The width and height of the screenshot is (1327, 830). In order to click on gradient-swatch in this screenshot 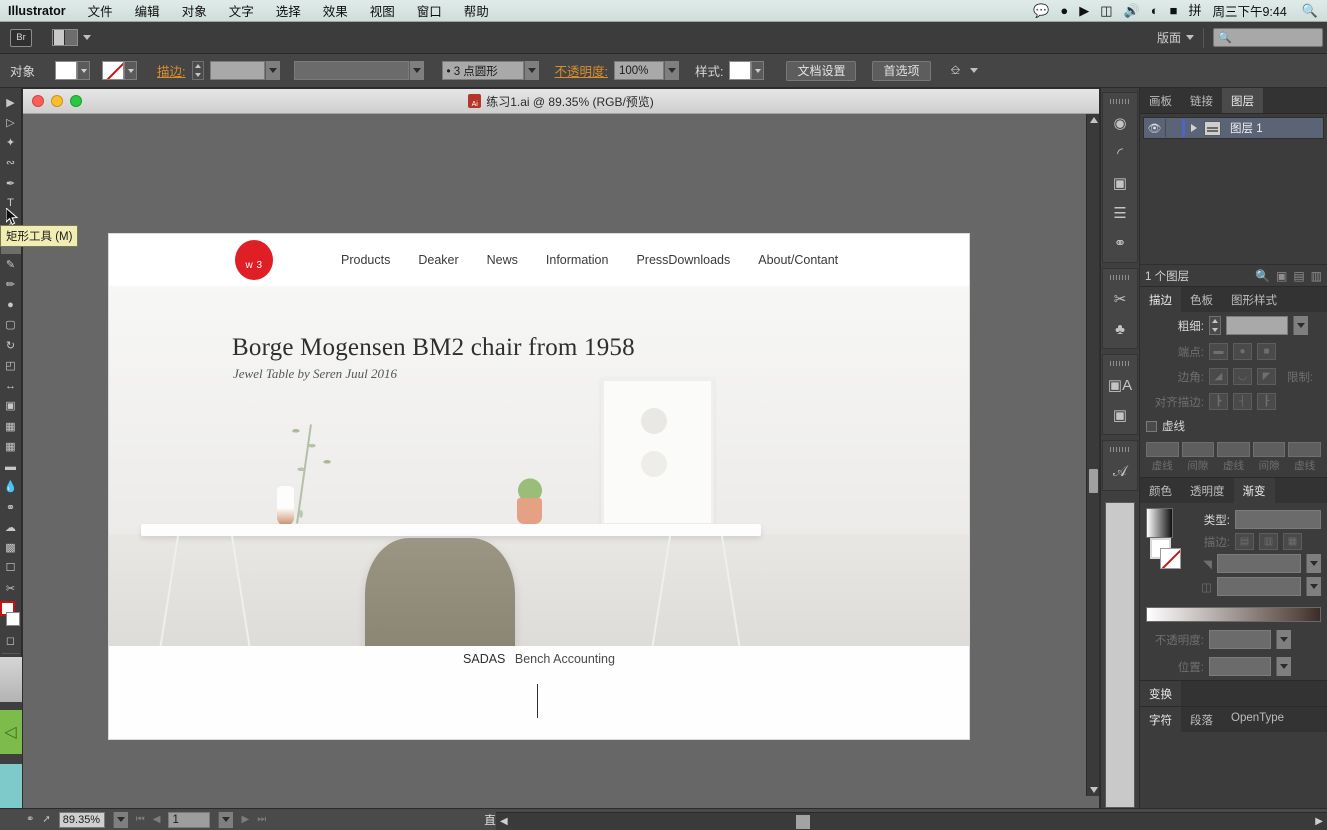, I will do `click(11, 679)`.